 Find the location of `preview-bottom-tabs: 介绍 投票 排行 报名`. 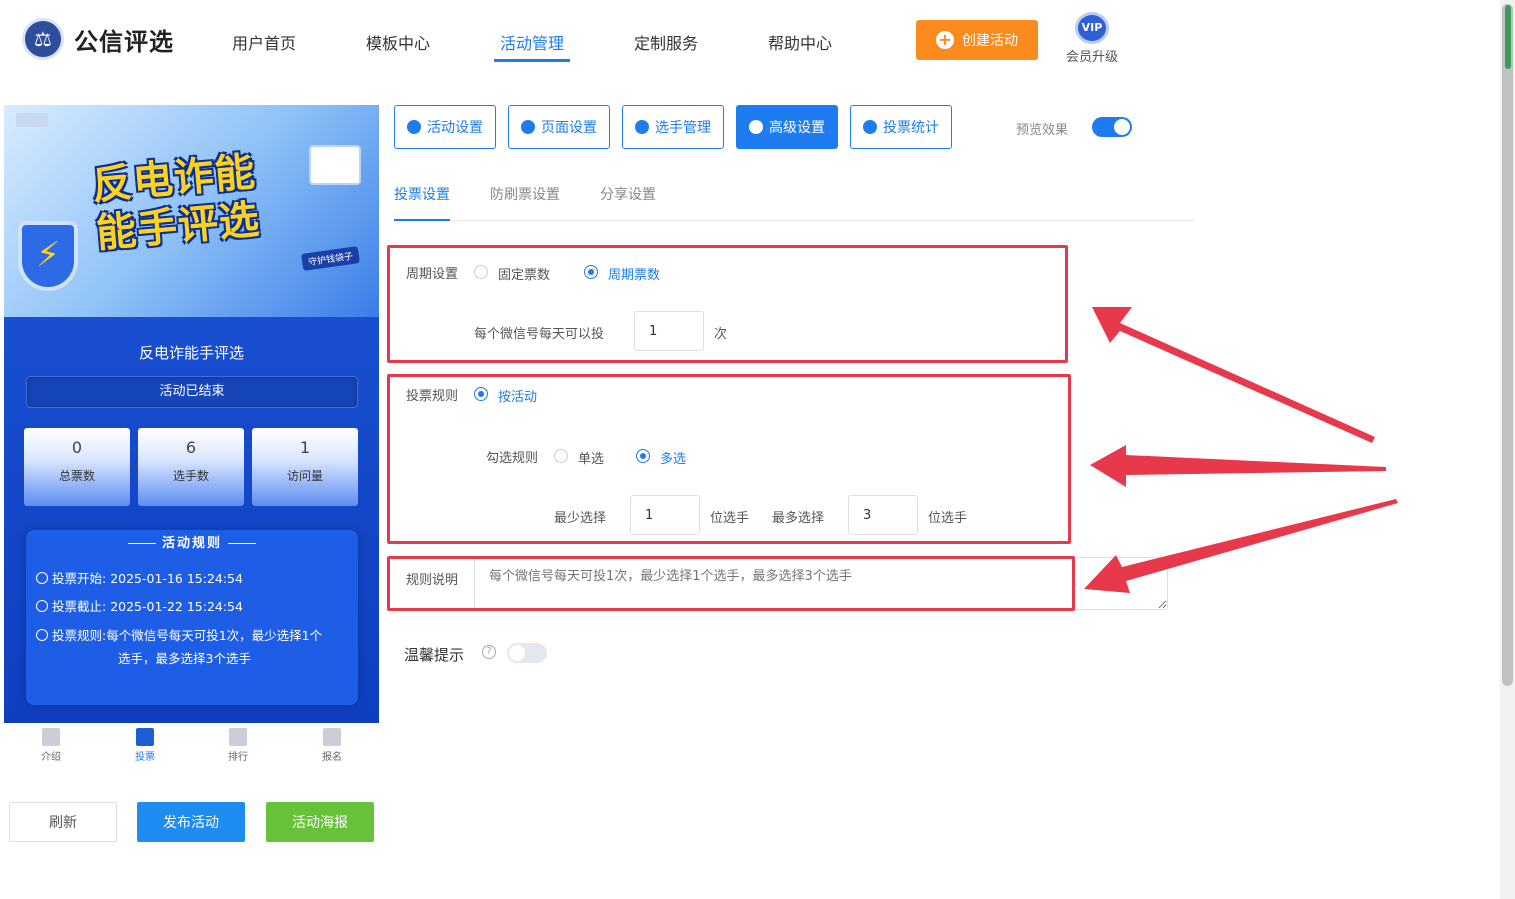

preview-bottom-tabs: 介绍 投票 排行 报名 is located at coordinates (191, 748).